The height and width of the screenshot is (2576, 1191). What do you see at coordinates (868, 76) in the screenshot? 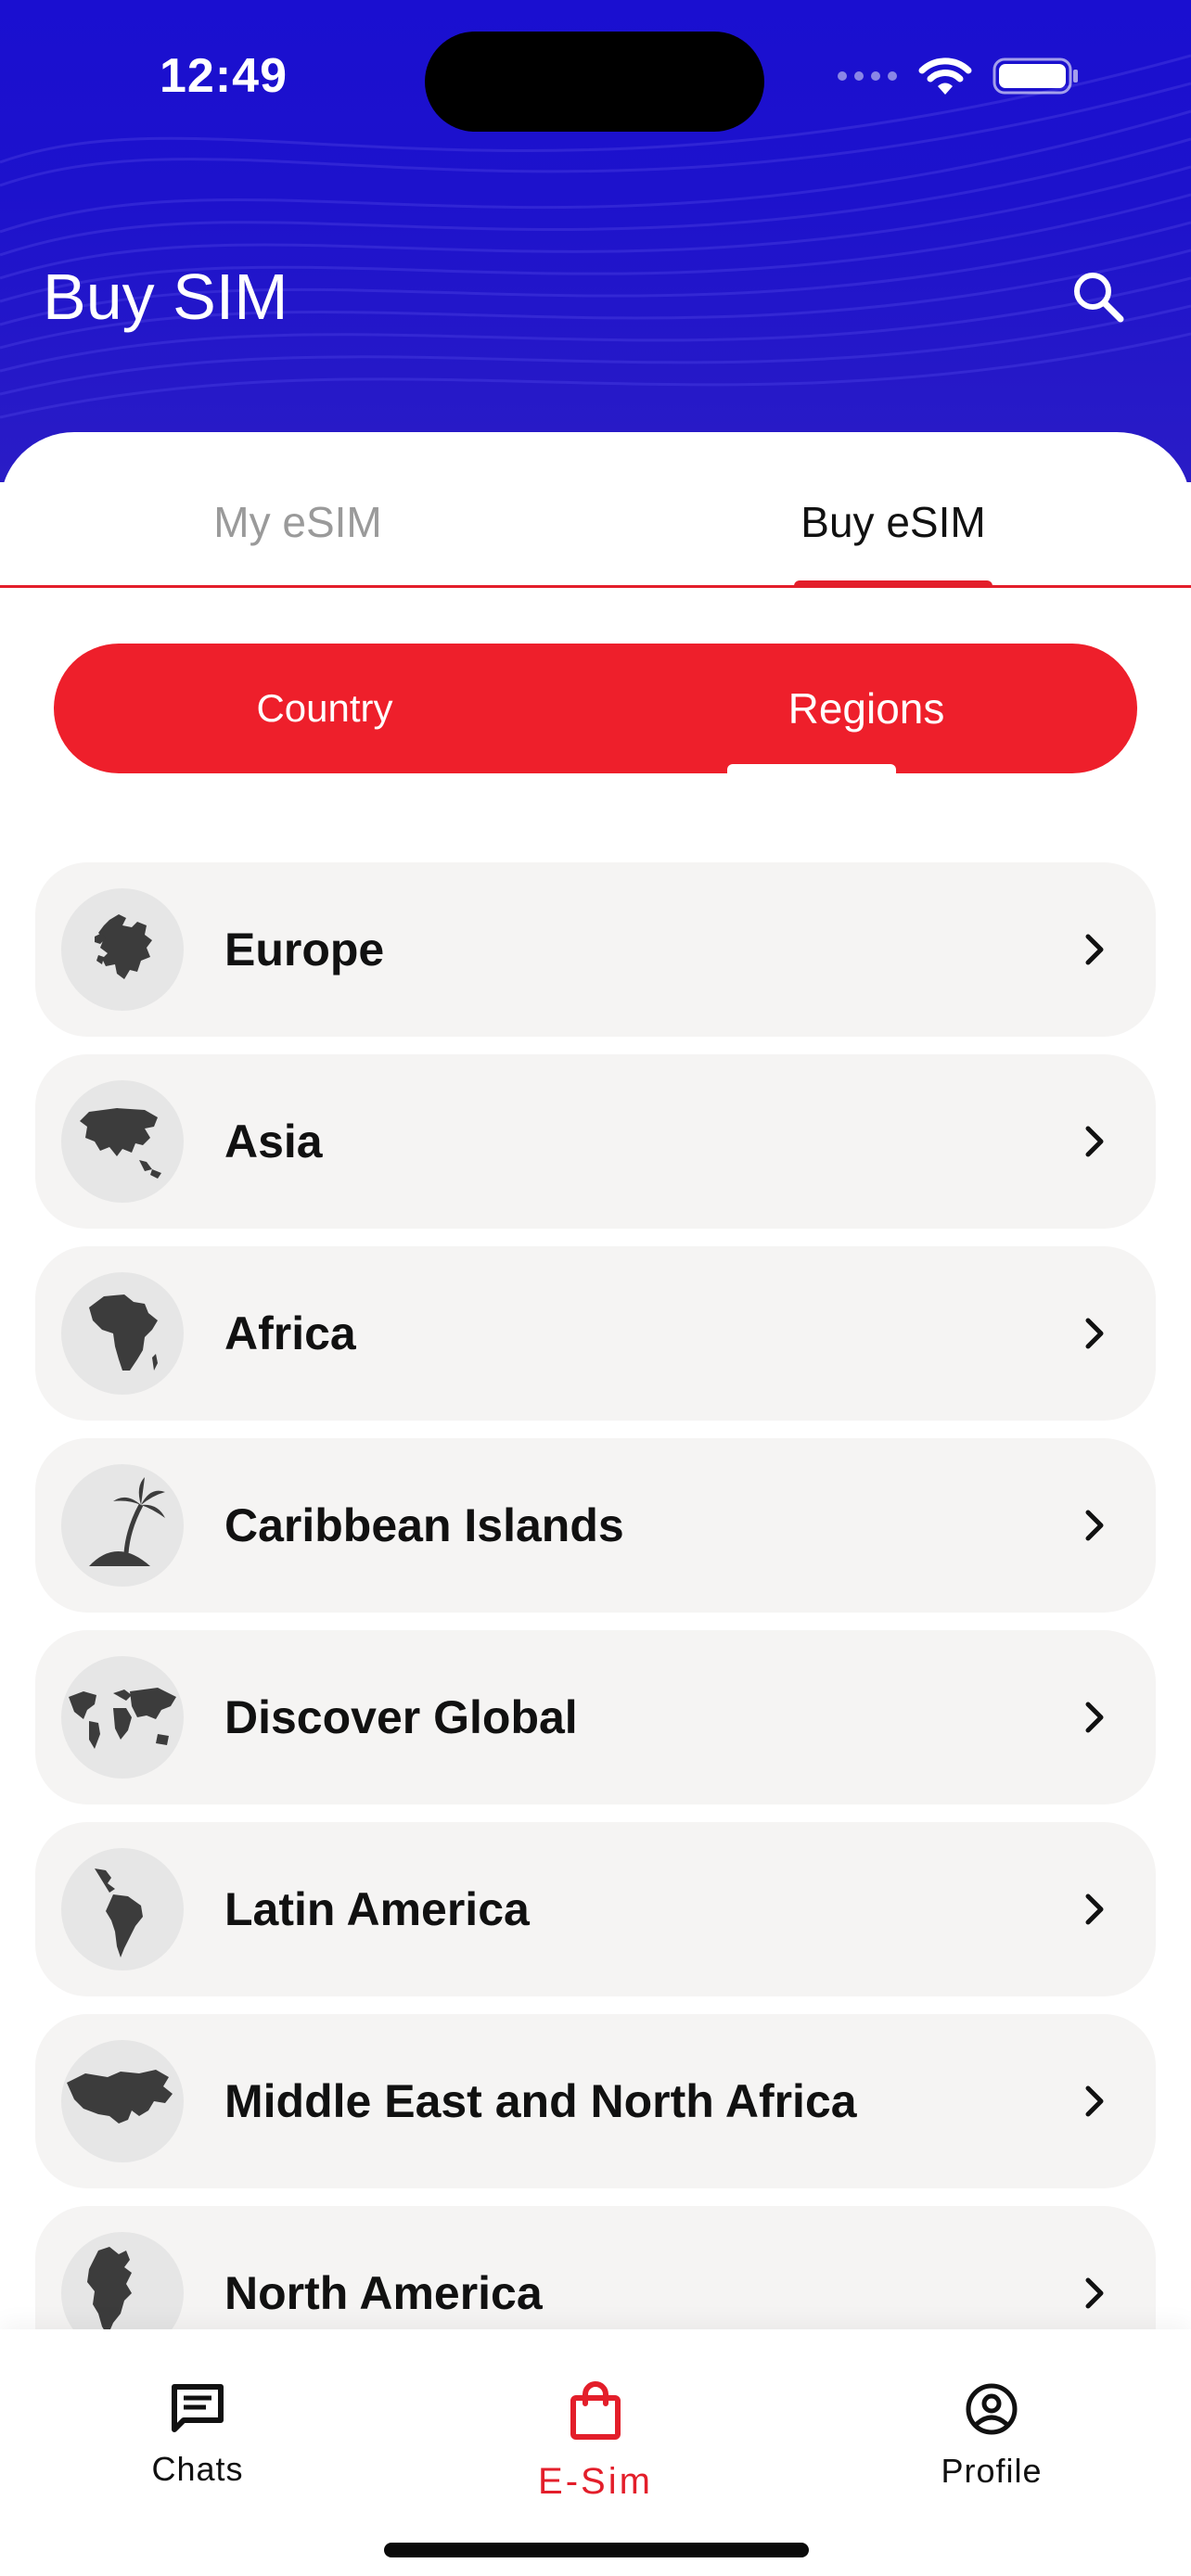
I see `cellular-signal-icon` at bounding box center [868, 76].